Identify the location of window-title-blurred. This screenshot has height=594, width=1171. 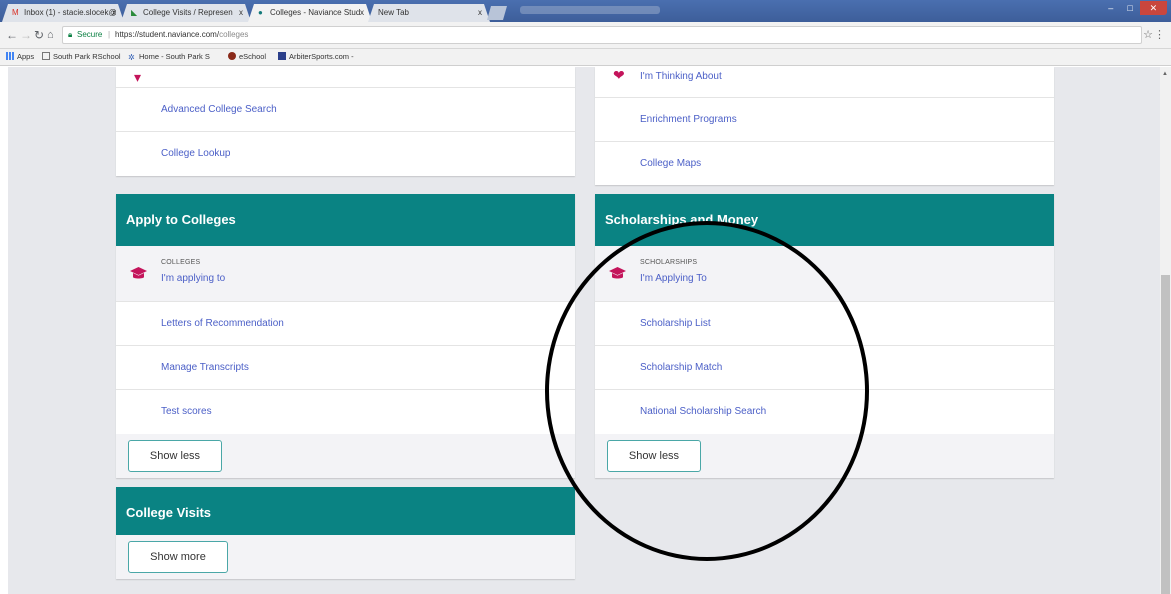
(590, 10).